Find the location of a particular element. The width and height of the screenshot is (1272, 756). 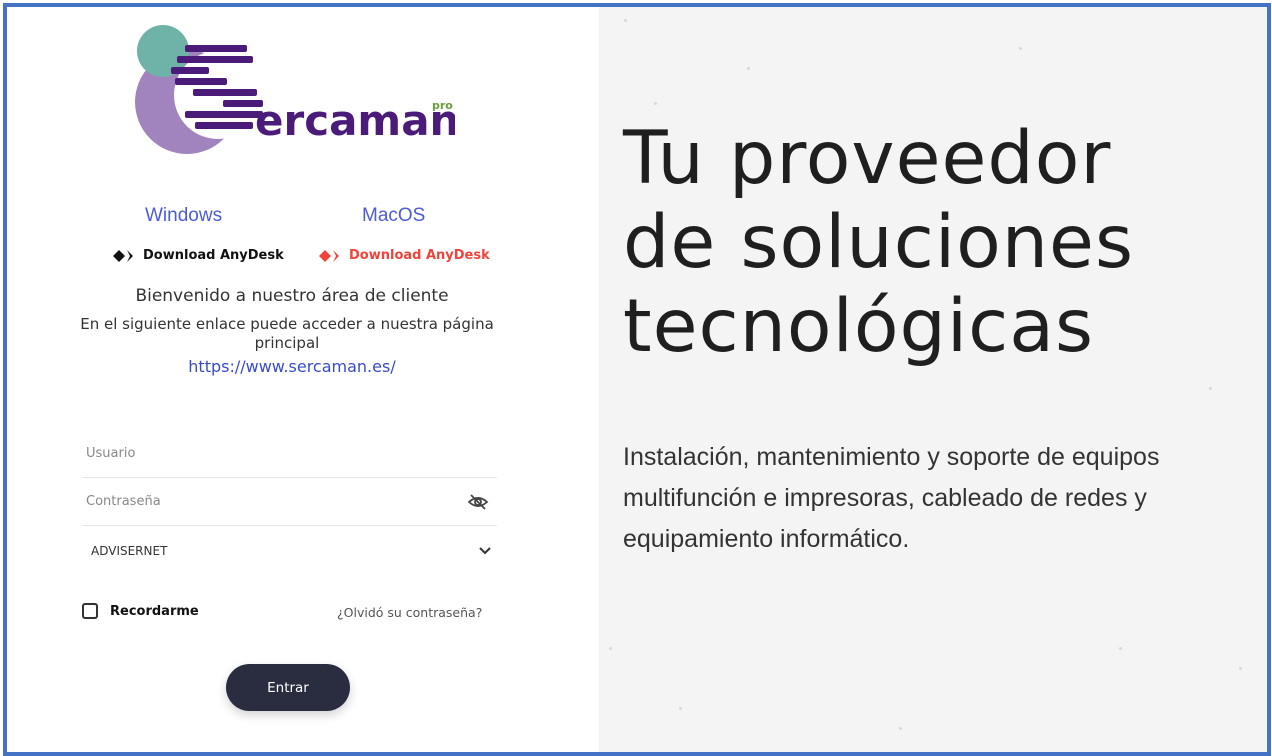

remember-label: Recordarme is located at coordinates (154, 611).